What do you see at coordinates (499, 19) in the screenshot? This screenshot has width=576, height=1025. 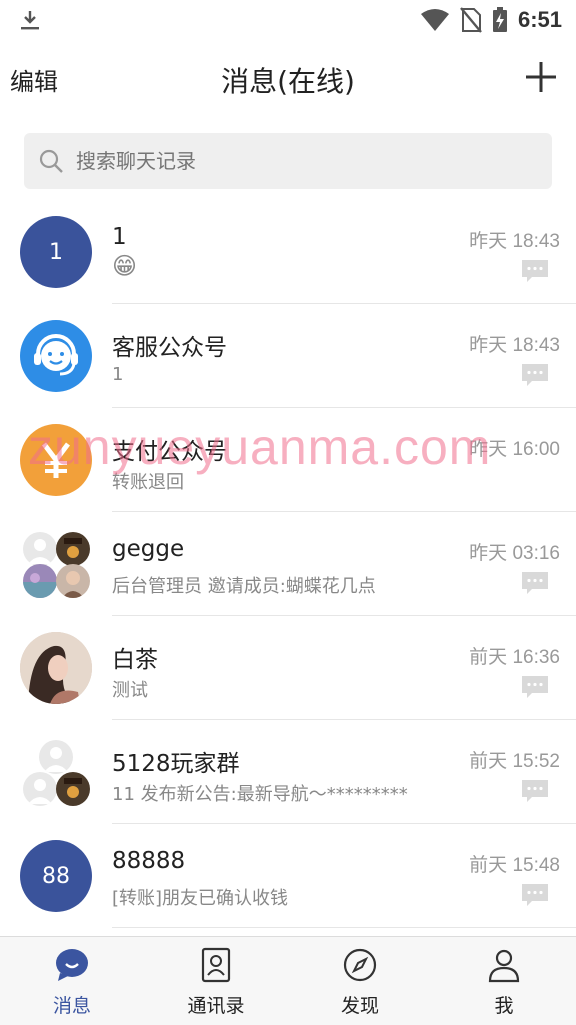 I see `battery-charging-icon` at bounding box center [499, 19].